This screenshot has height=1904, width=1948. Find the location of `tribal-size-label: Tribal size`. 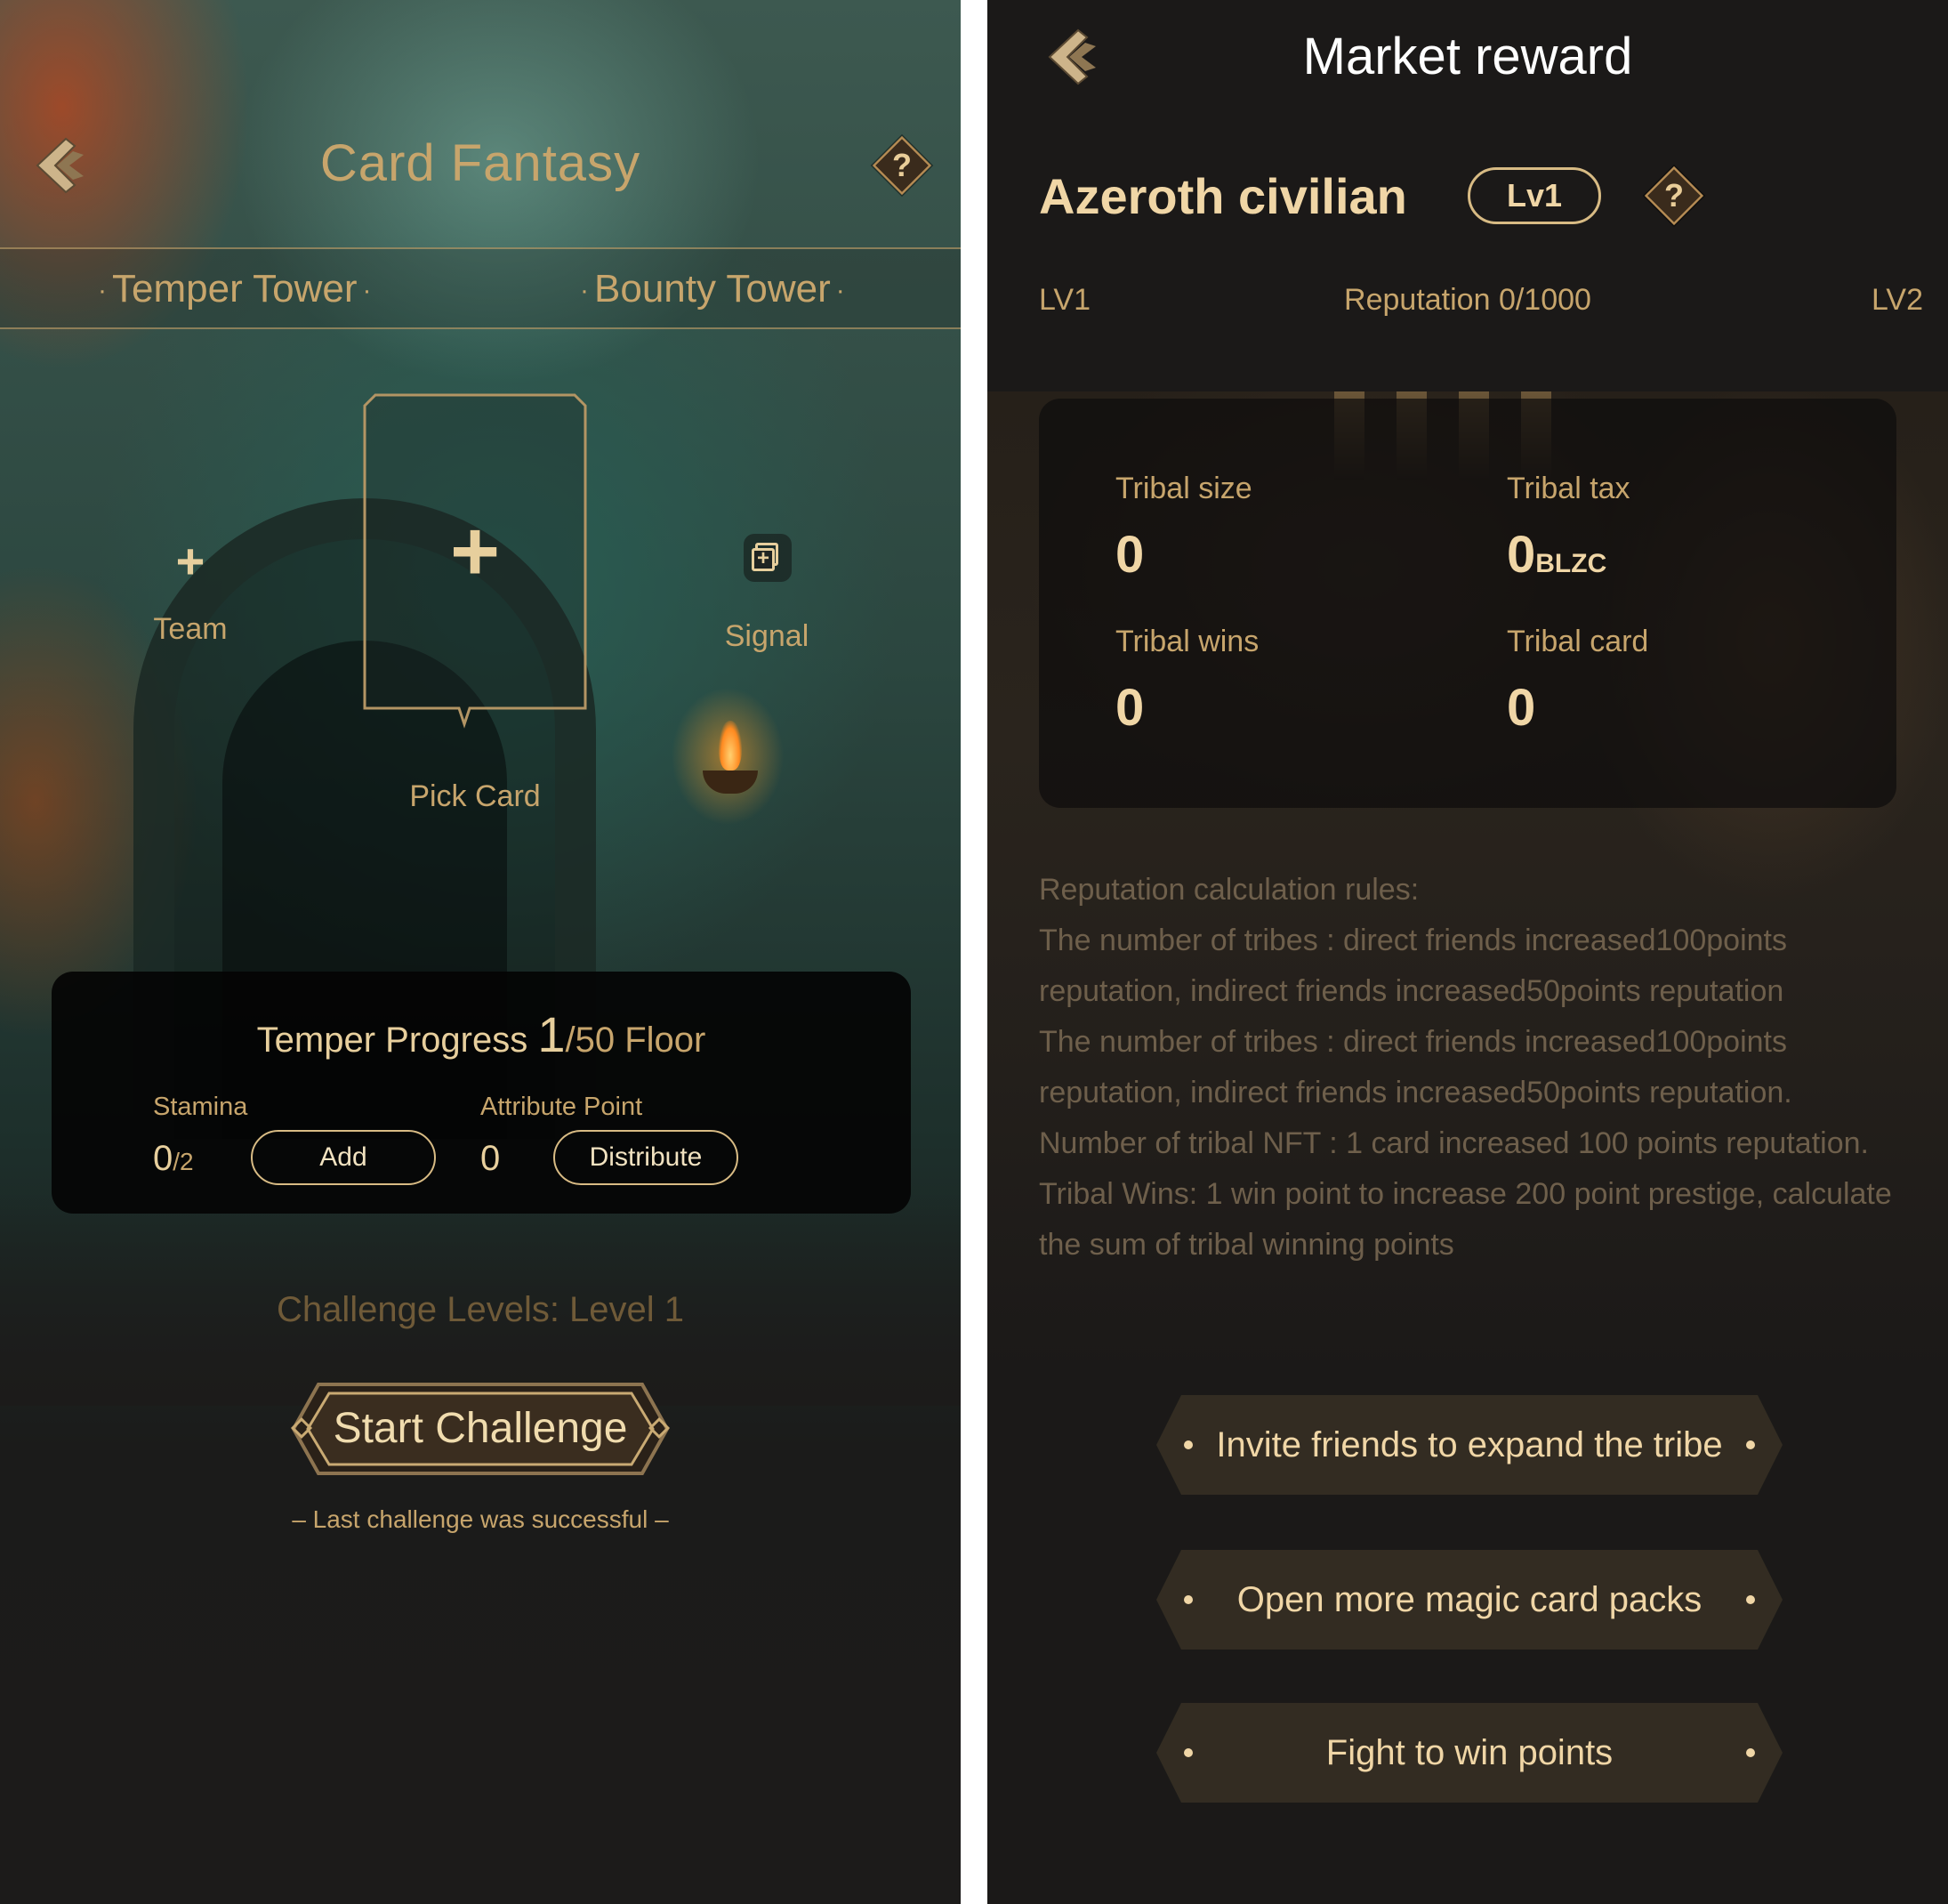

tribal-size-label: Tribal size is located at coordinates (1183, 488).